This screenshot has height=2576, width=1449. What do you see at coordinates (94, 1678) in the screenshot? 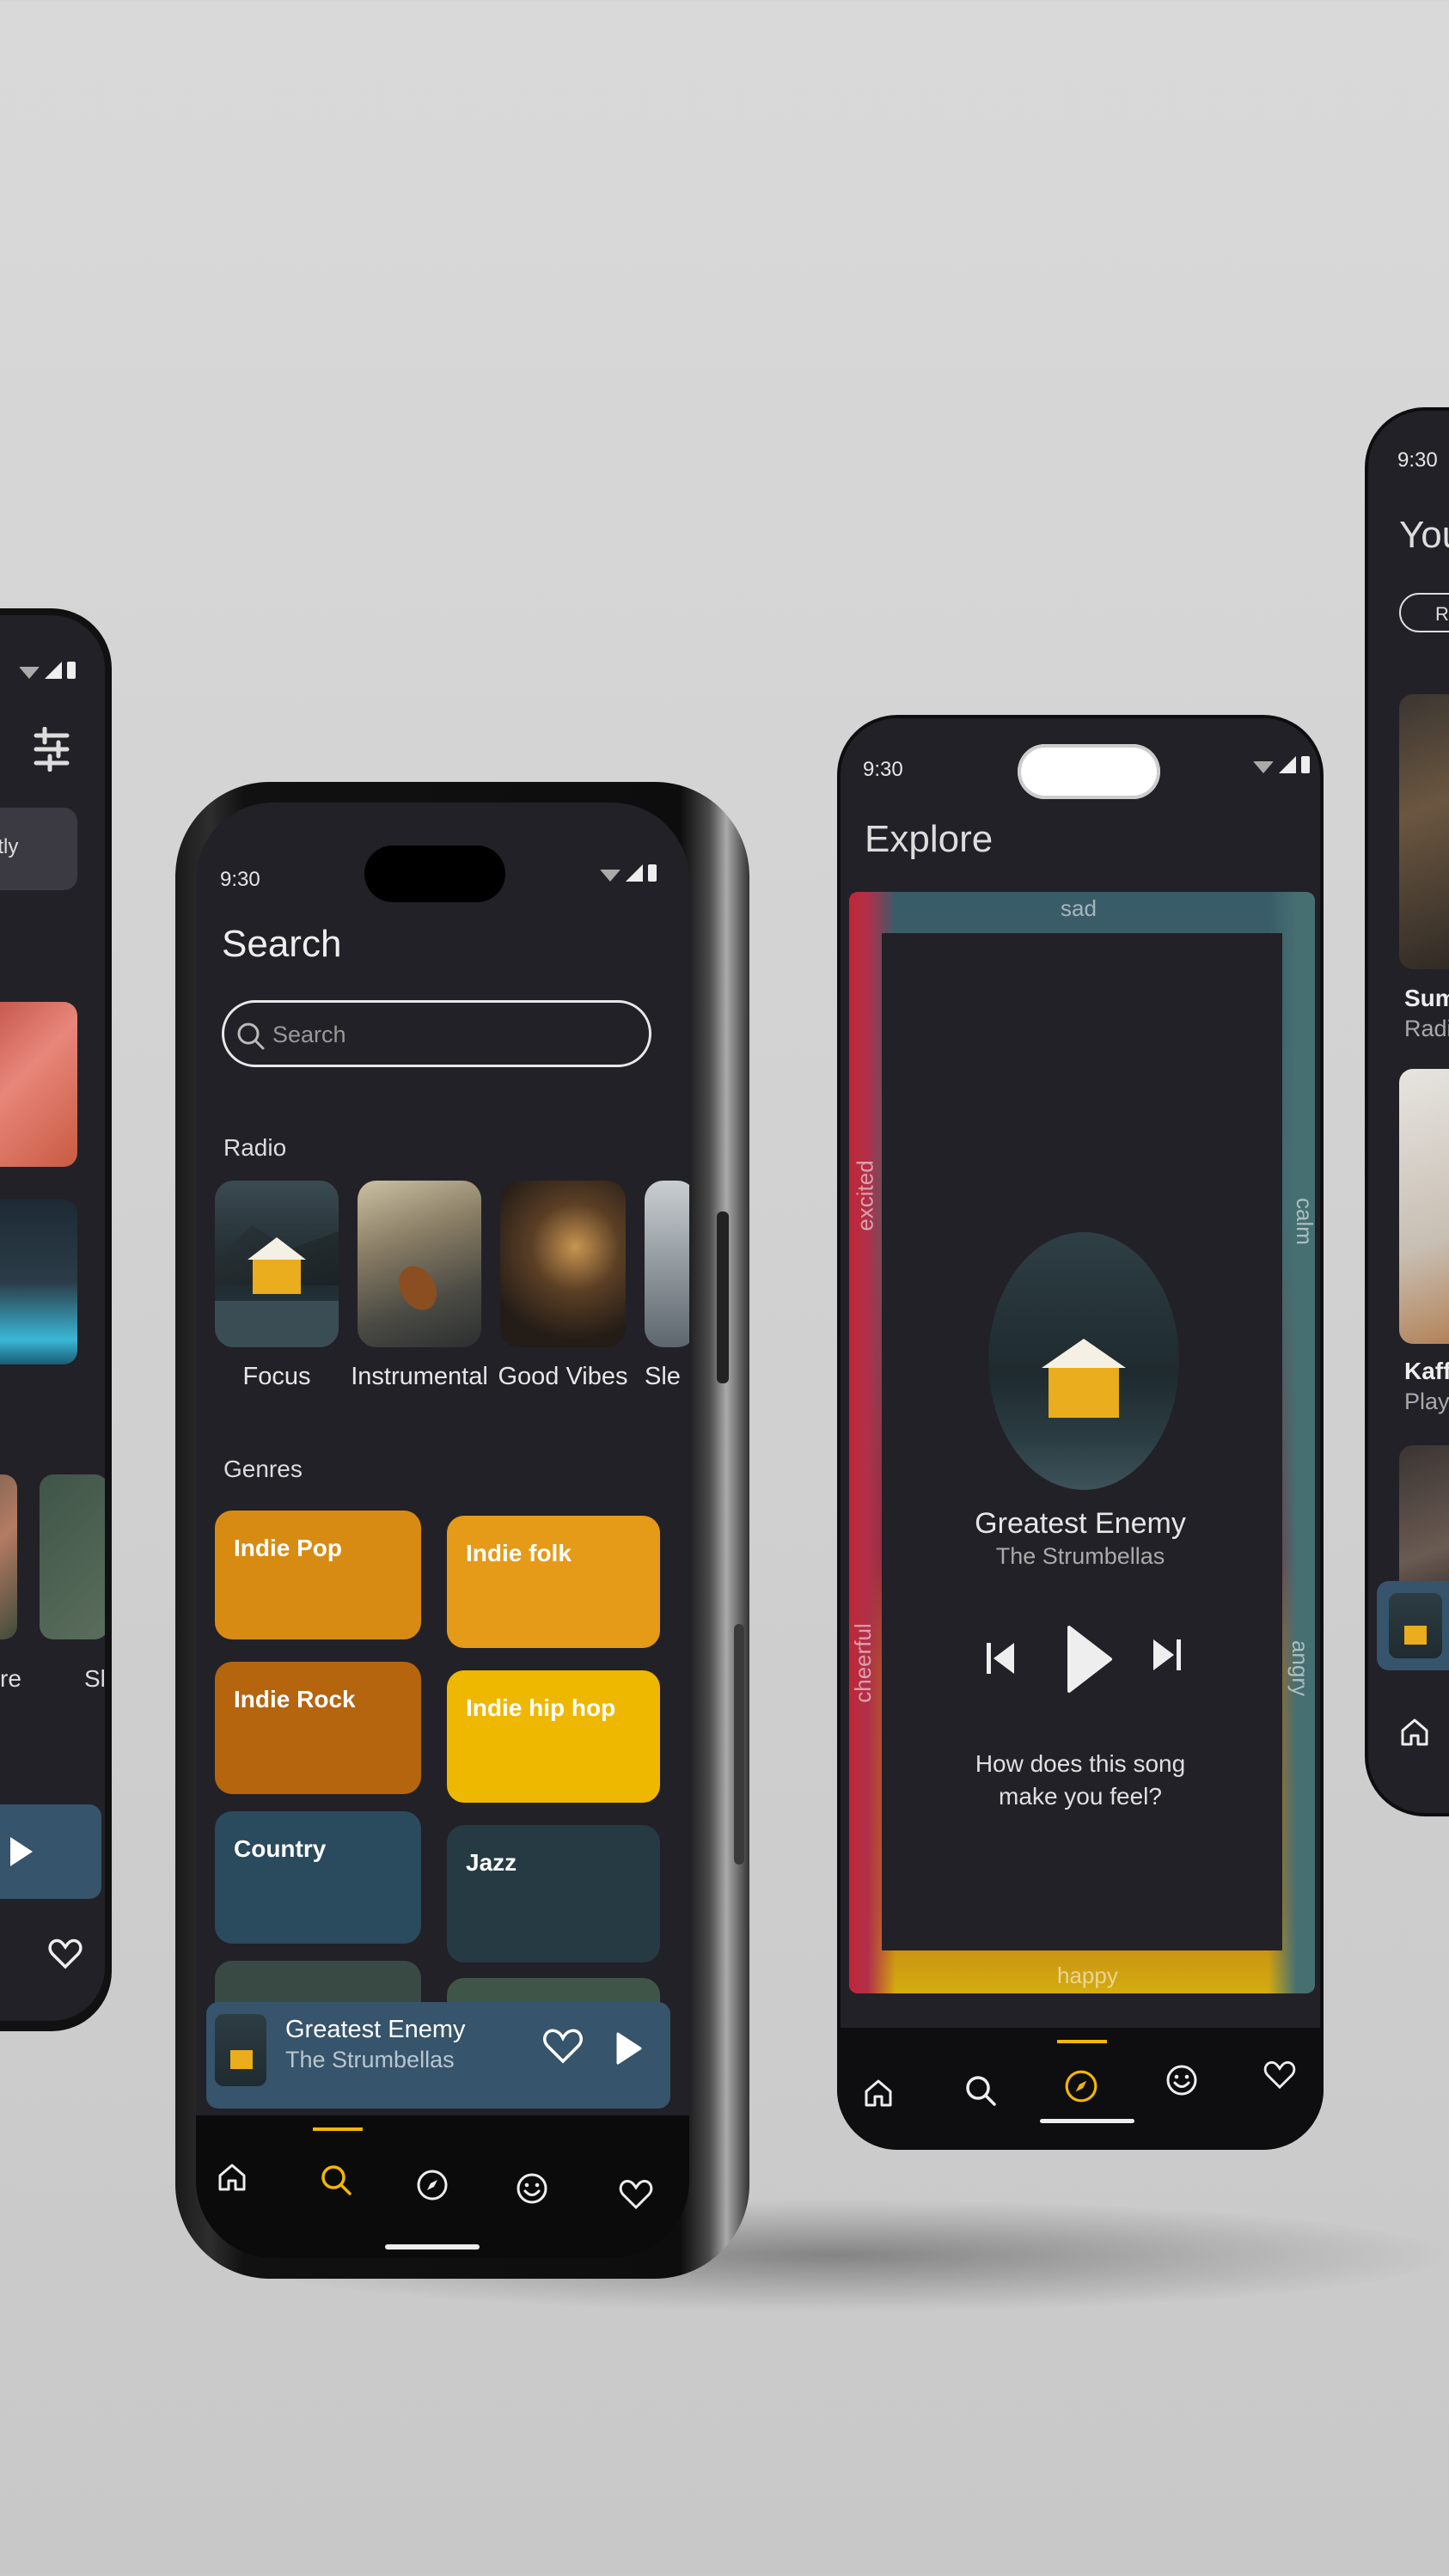
I see `radio-label: Slo` at bounding box center [94, 1678].